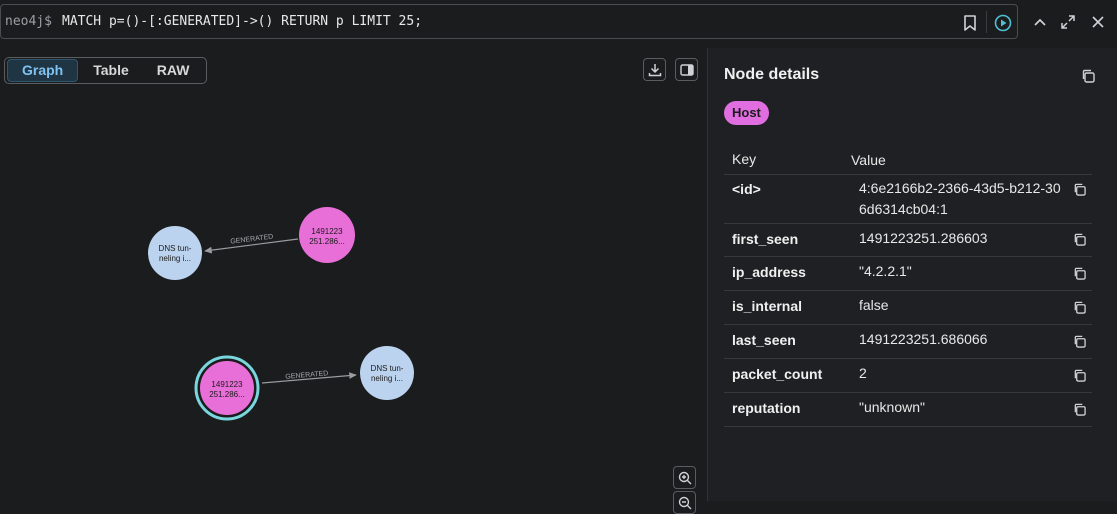 This screenshot has height=514, width=1117. What do you see at coordinates (1068, 22) in the screenshot?
I see `fullscreen-icon` at bounding box center [1068, 22].